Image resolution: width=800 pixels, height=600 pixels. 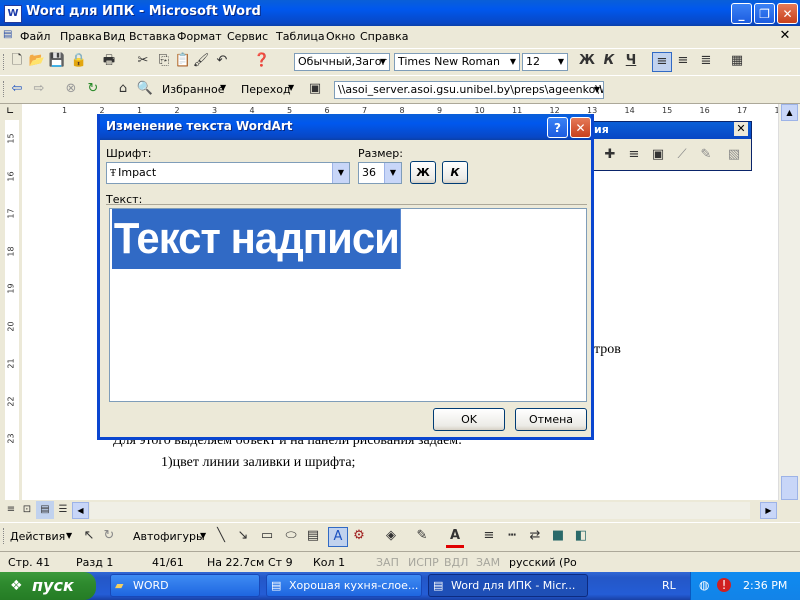 What do you see at coordinates (789, 302) in the screenshot?
I see `vertical-scrollbar: ▲` at bounding box center [789, 302].